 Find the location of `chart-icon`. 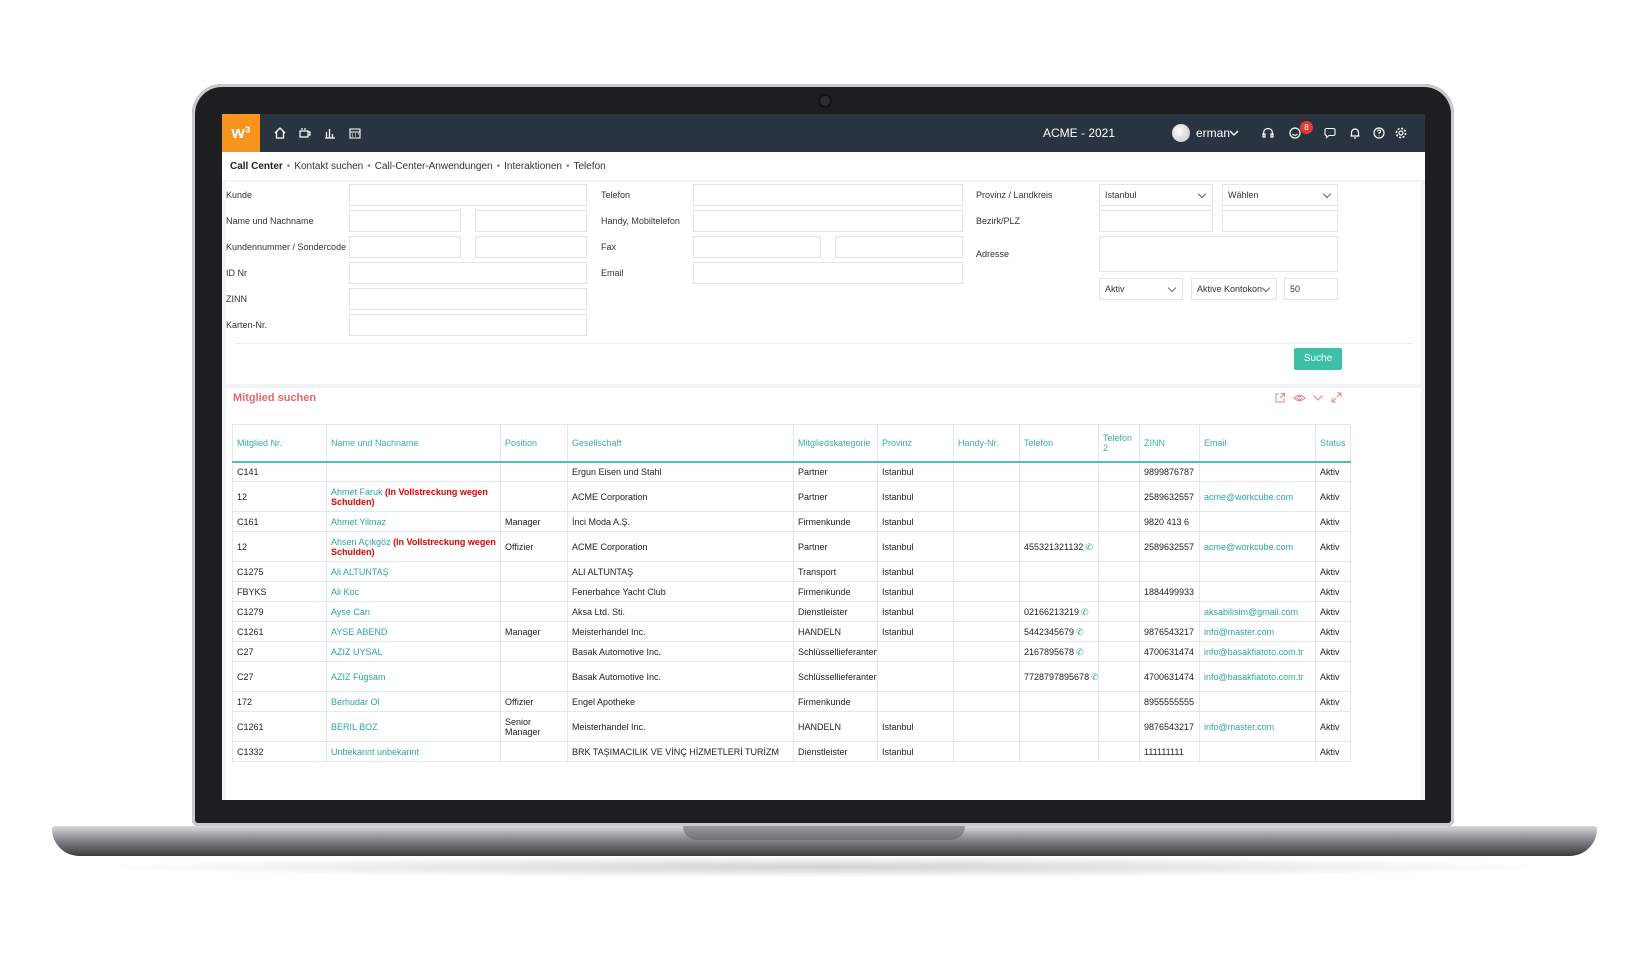

chart-icon is located at coordinates (330, 133).